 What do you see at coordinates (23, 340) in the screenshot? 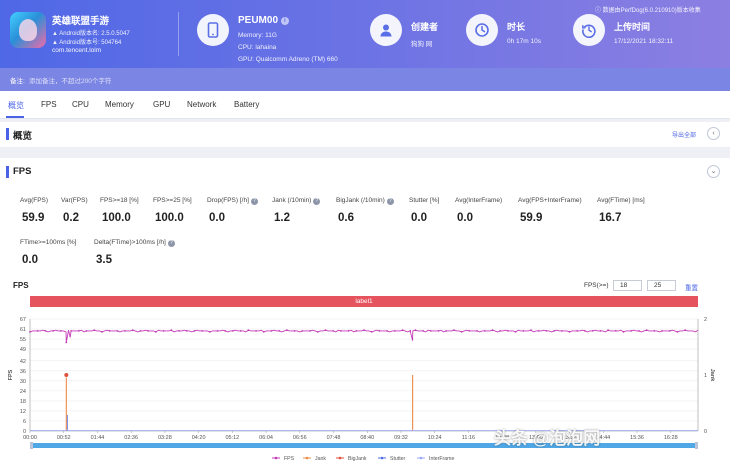
I see `y-tick-label: 55` at bounding box center [23, 340].